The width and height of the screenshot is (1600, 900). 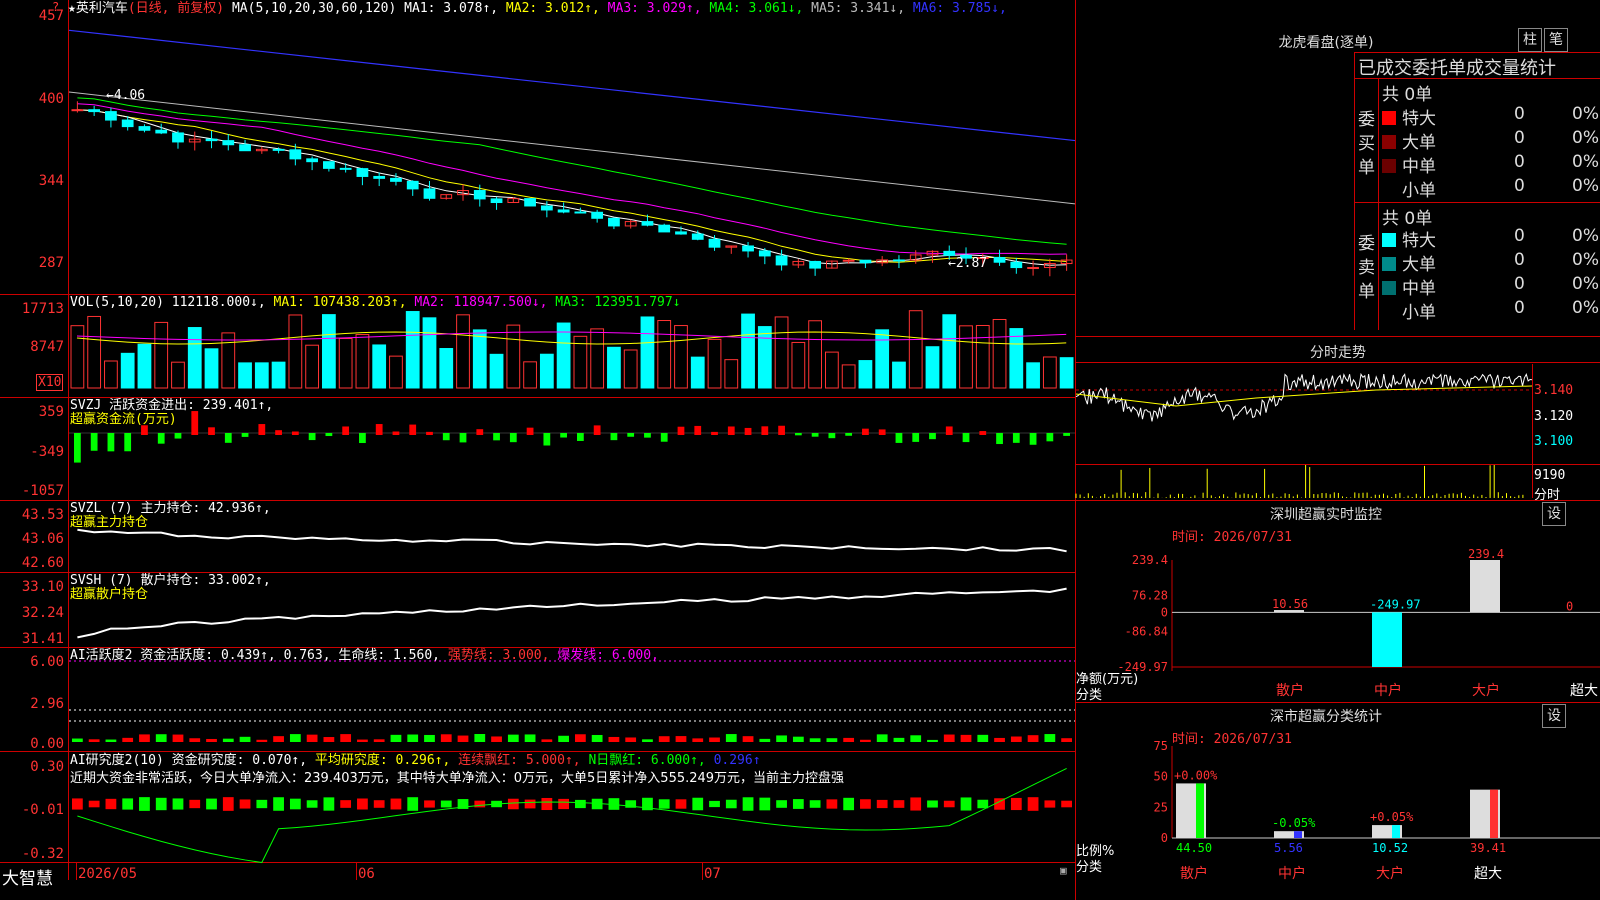 I want to click on svsh-ylabel: 31.41, so click(x=42, y=639).